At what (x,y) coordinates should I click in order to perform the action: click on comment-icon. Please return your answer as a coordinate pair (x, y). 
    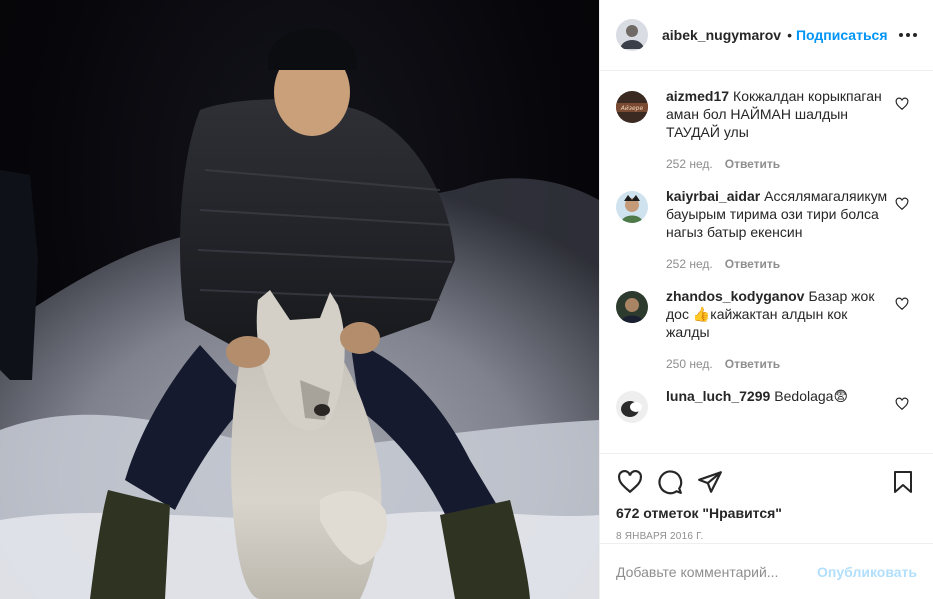
    Looking at the image, I should click on (670, 482).